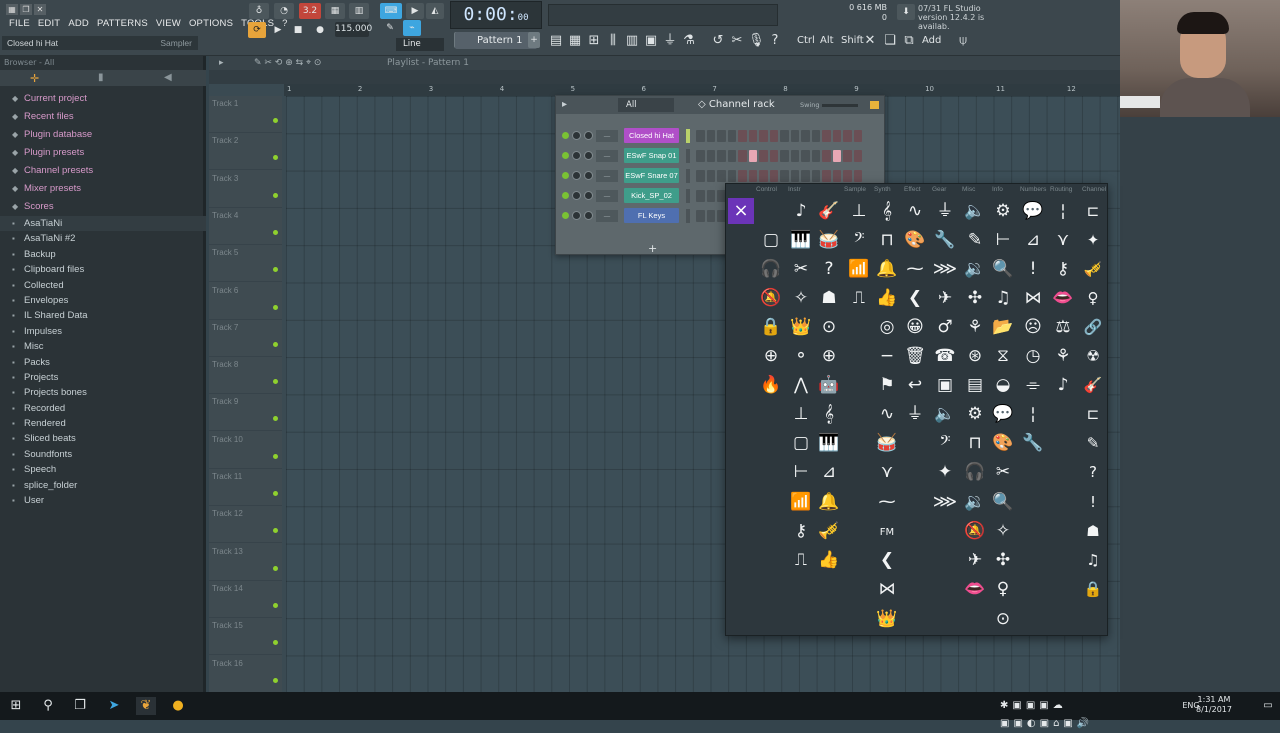 The width and height of the screenshot is (1280, 733). Describe the element at coordinates (887, 443) in the screenshot. I see `instrument-glyph-icon: 🥁` at that location.